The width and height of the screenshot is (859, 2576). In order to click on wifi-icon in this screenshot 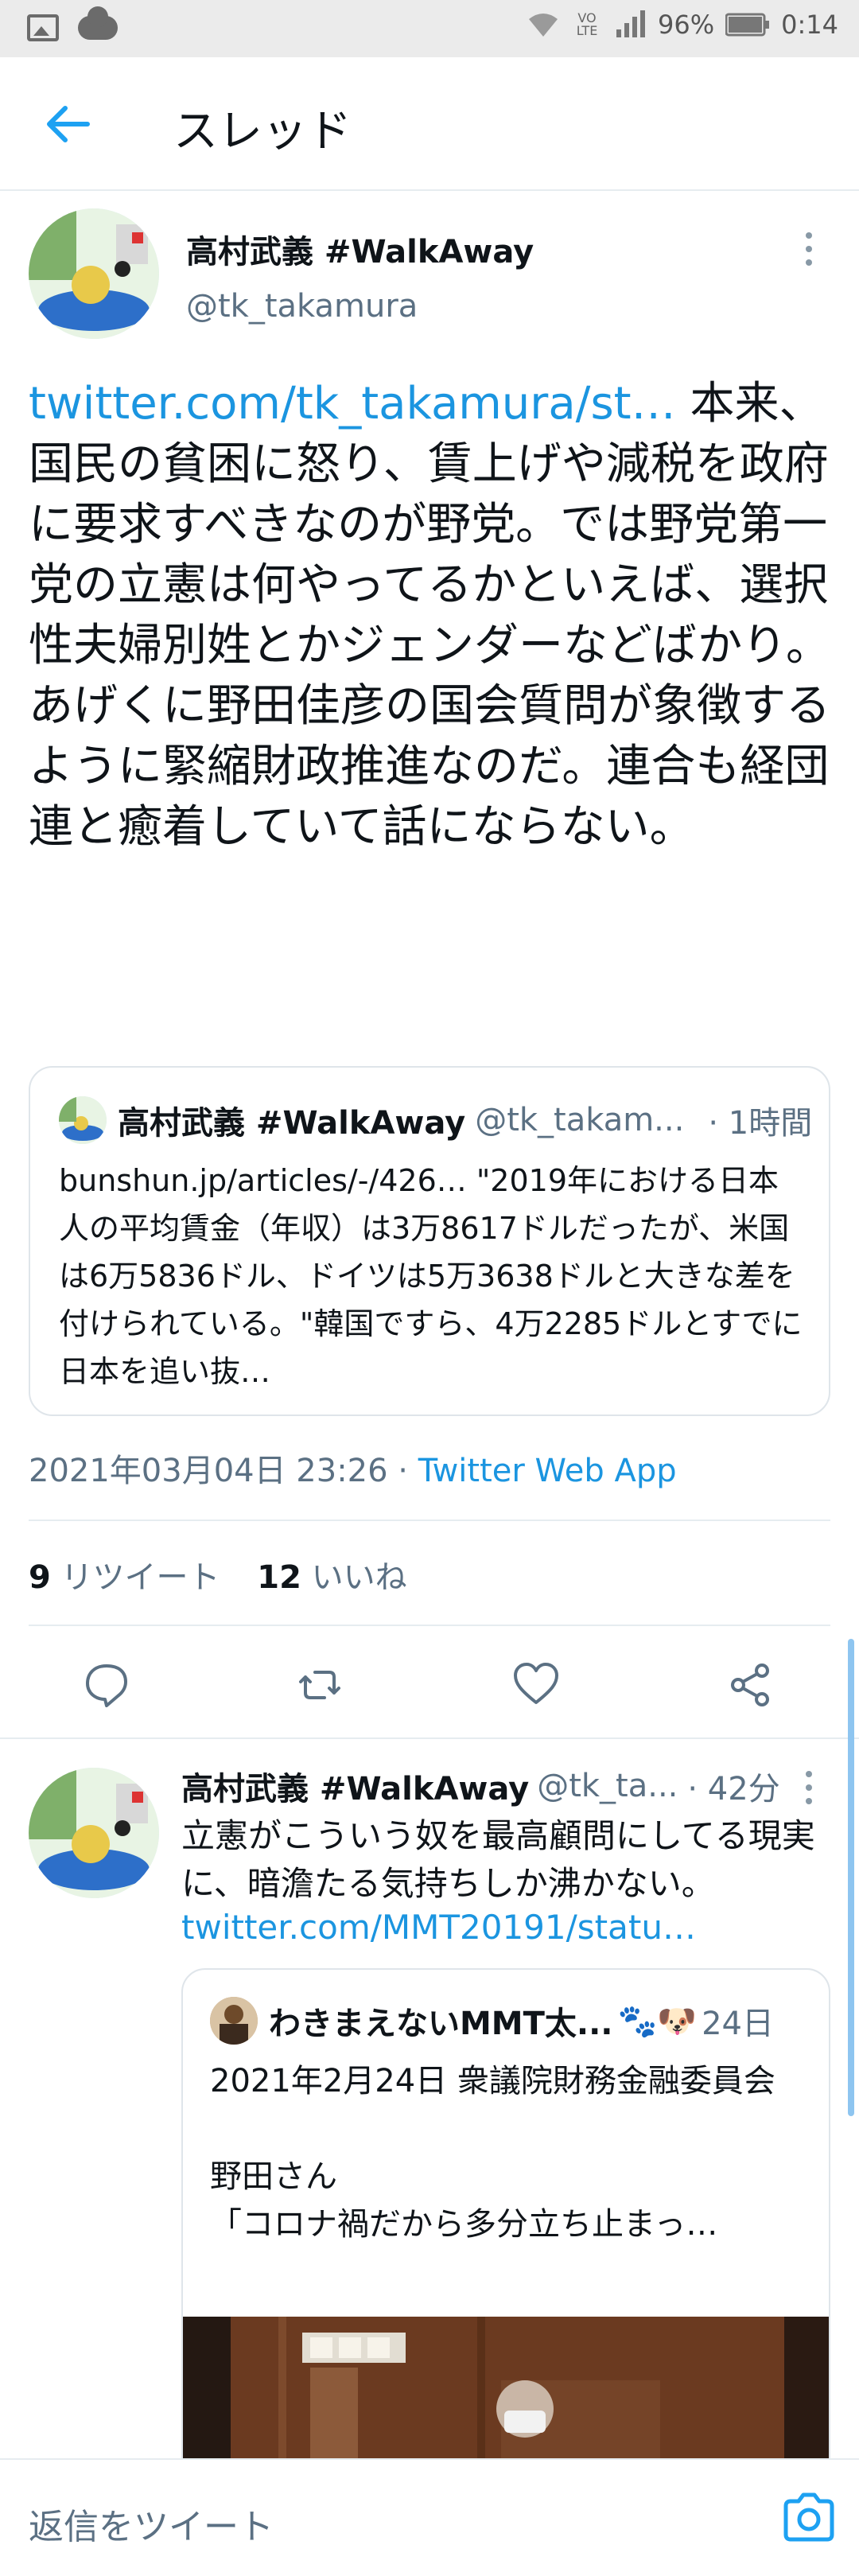, I will do `click(543, 26)`.